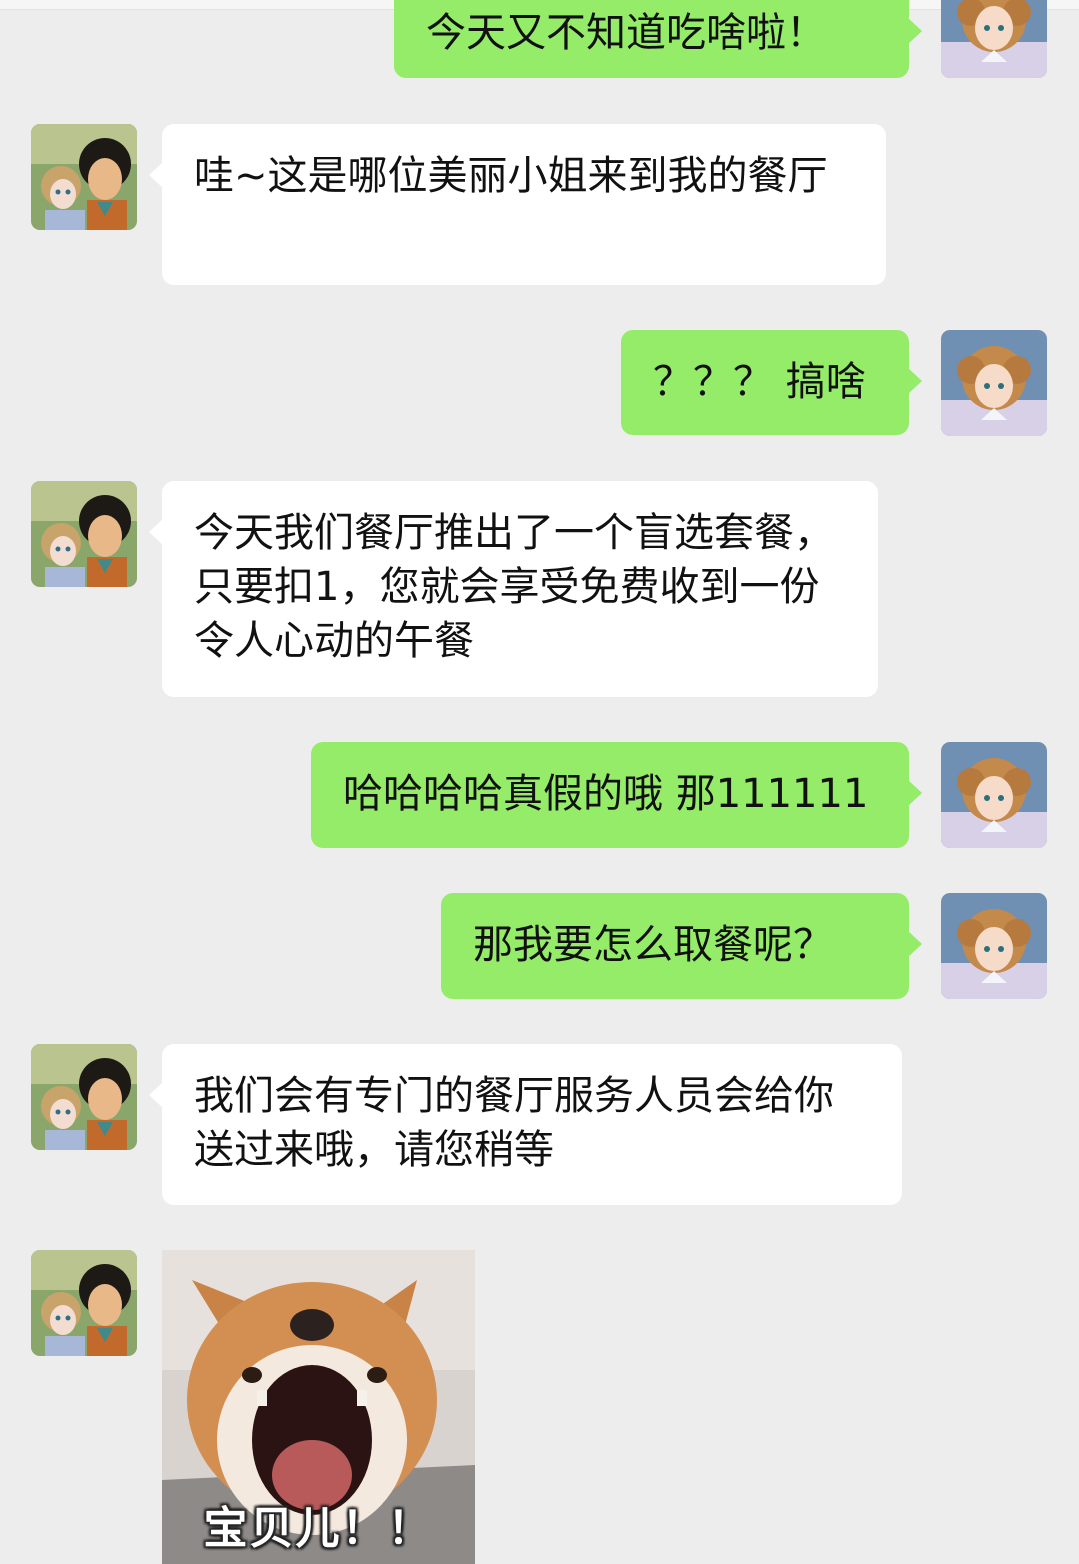 Image resolution: width=1079 pixels, height=1564 pixels. What do you see at coordinates (771, 382) in the screenshot?
I see `message-bubble-outgoing: ？？？ 搞啥` at bounding box center [771, 382].